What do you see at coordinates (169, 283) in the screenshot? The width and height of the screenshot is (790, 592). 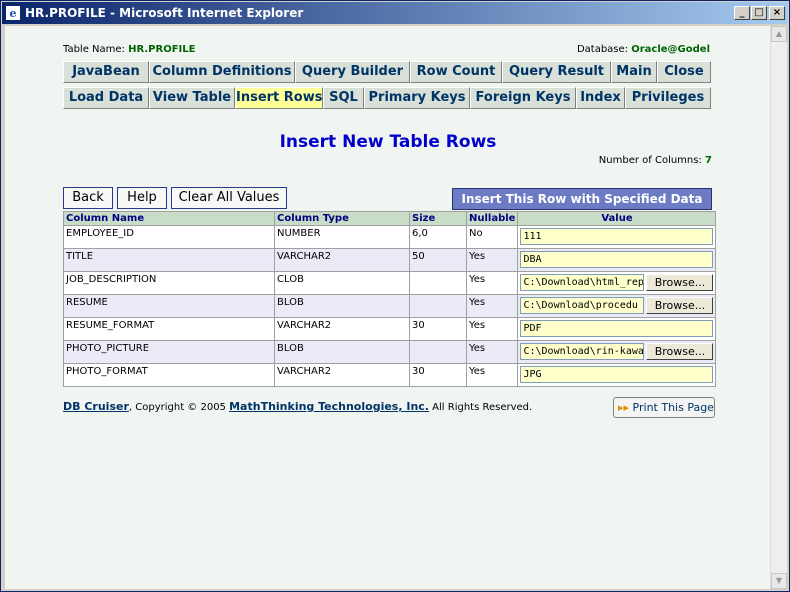 I see `column-name-cell: JOB_DESCRIPTION` at bounding box center [169, 283].